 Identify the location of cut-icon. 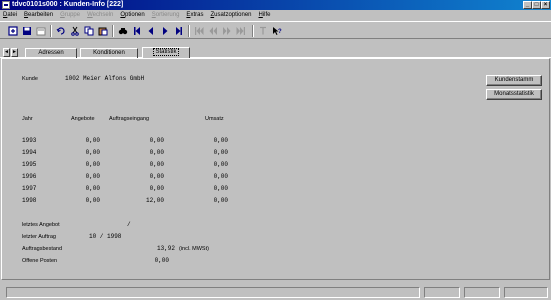
(75, 31).